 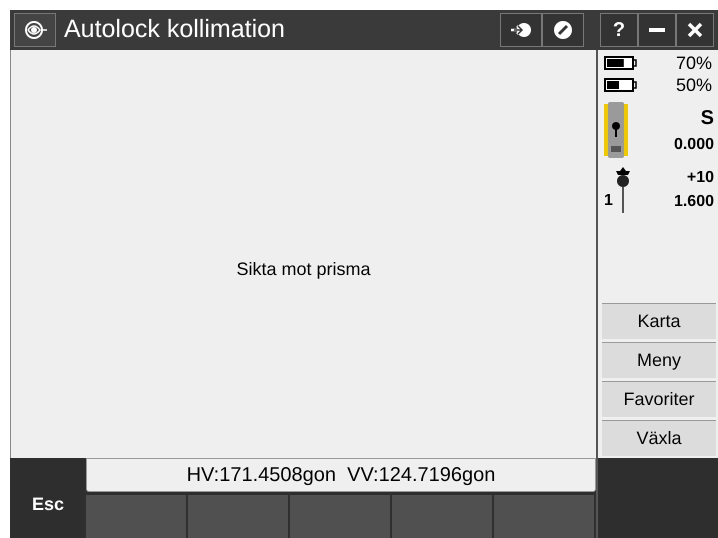 I want to click on battery-reading: 70%, so click(x=694, y=63).